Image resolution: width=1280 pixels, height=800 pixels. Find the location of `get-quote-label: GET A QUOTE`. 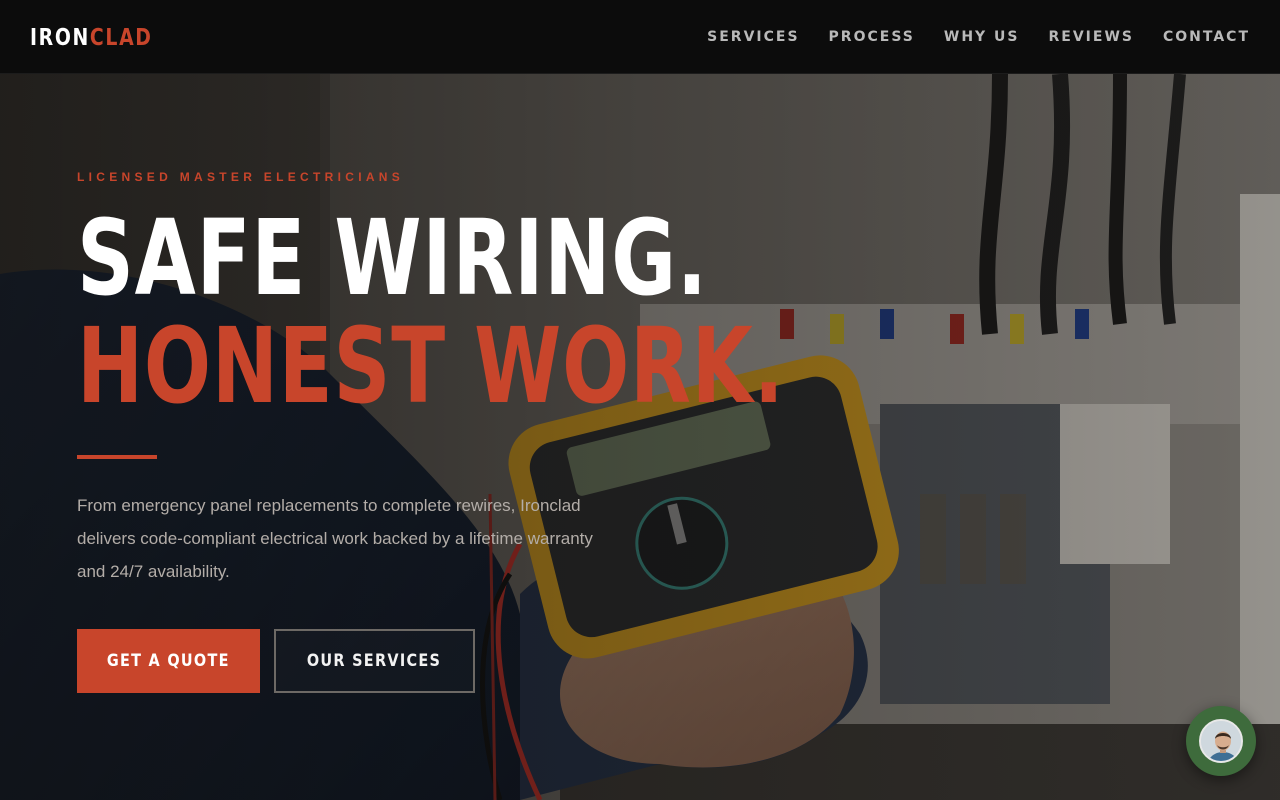

get-quote-label: GET A QUOTE is located at coordinates (168, 661).